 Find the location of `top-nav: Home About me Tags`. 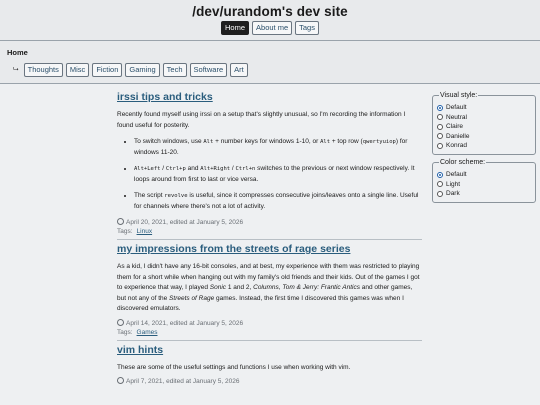

top-nav: Home About me Tags is located at coordinates (270, 28).